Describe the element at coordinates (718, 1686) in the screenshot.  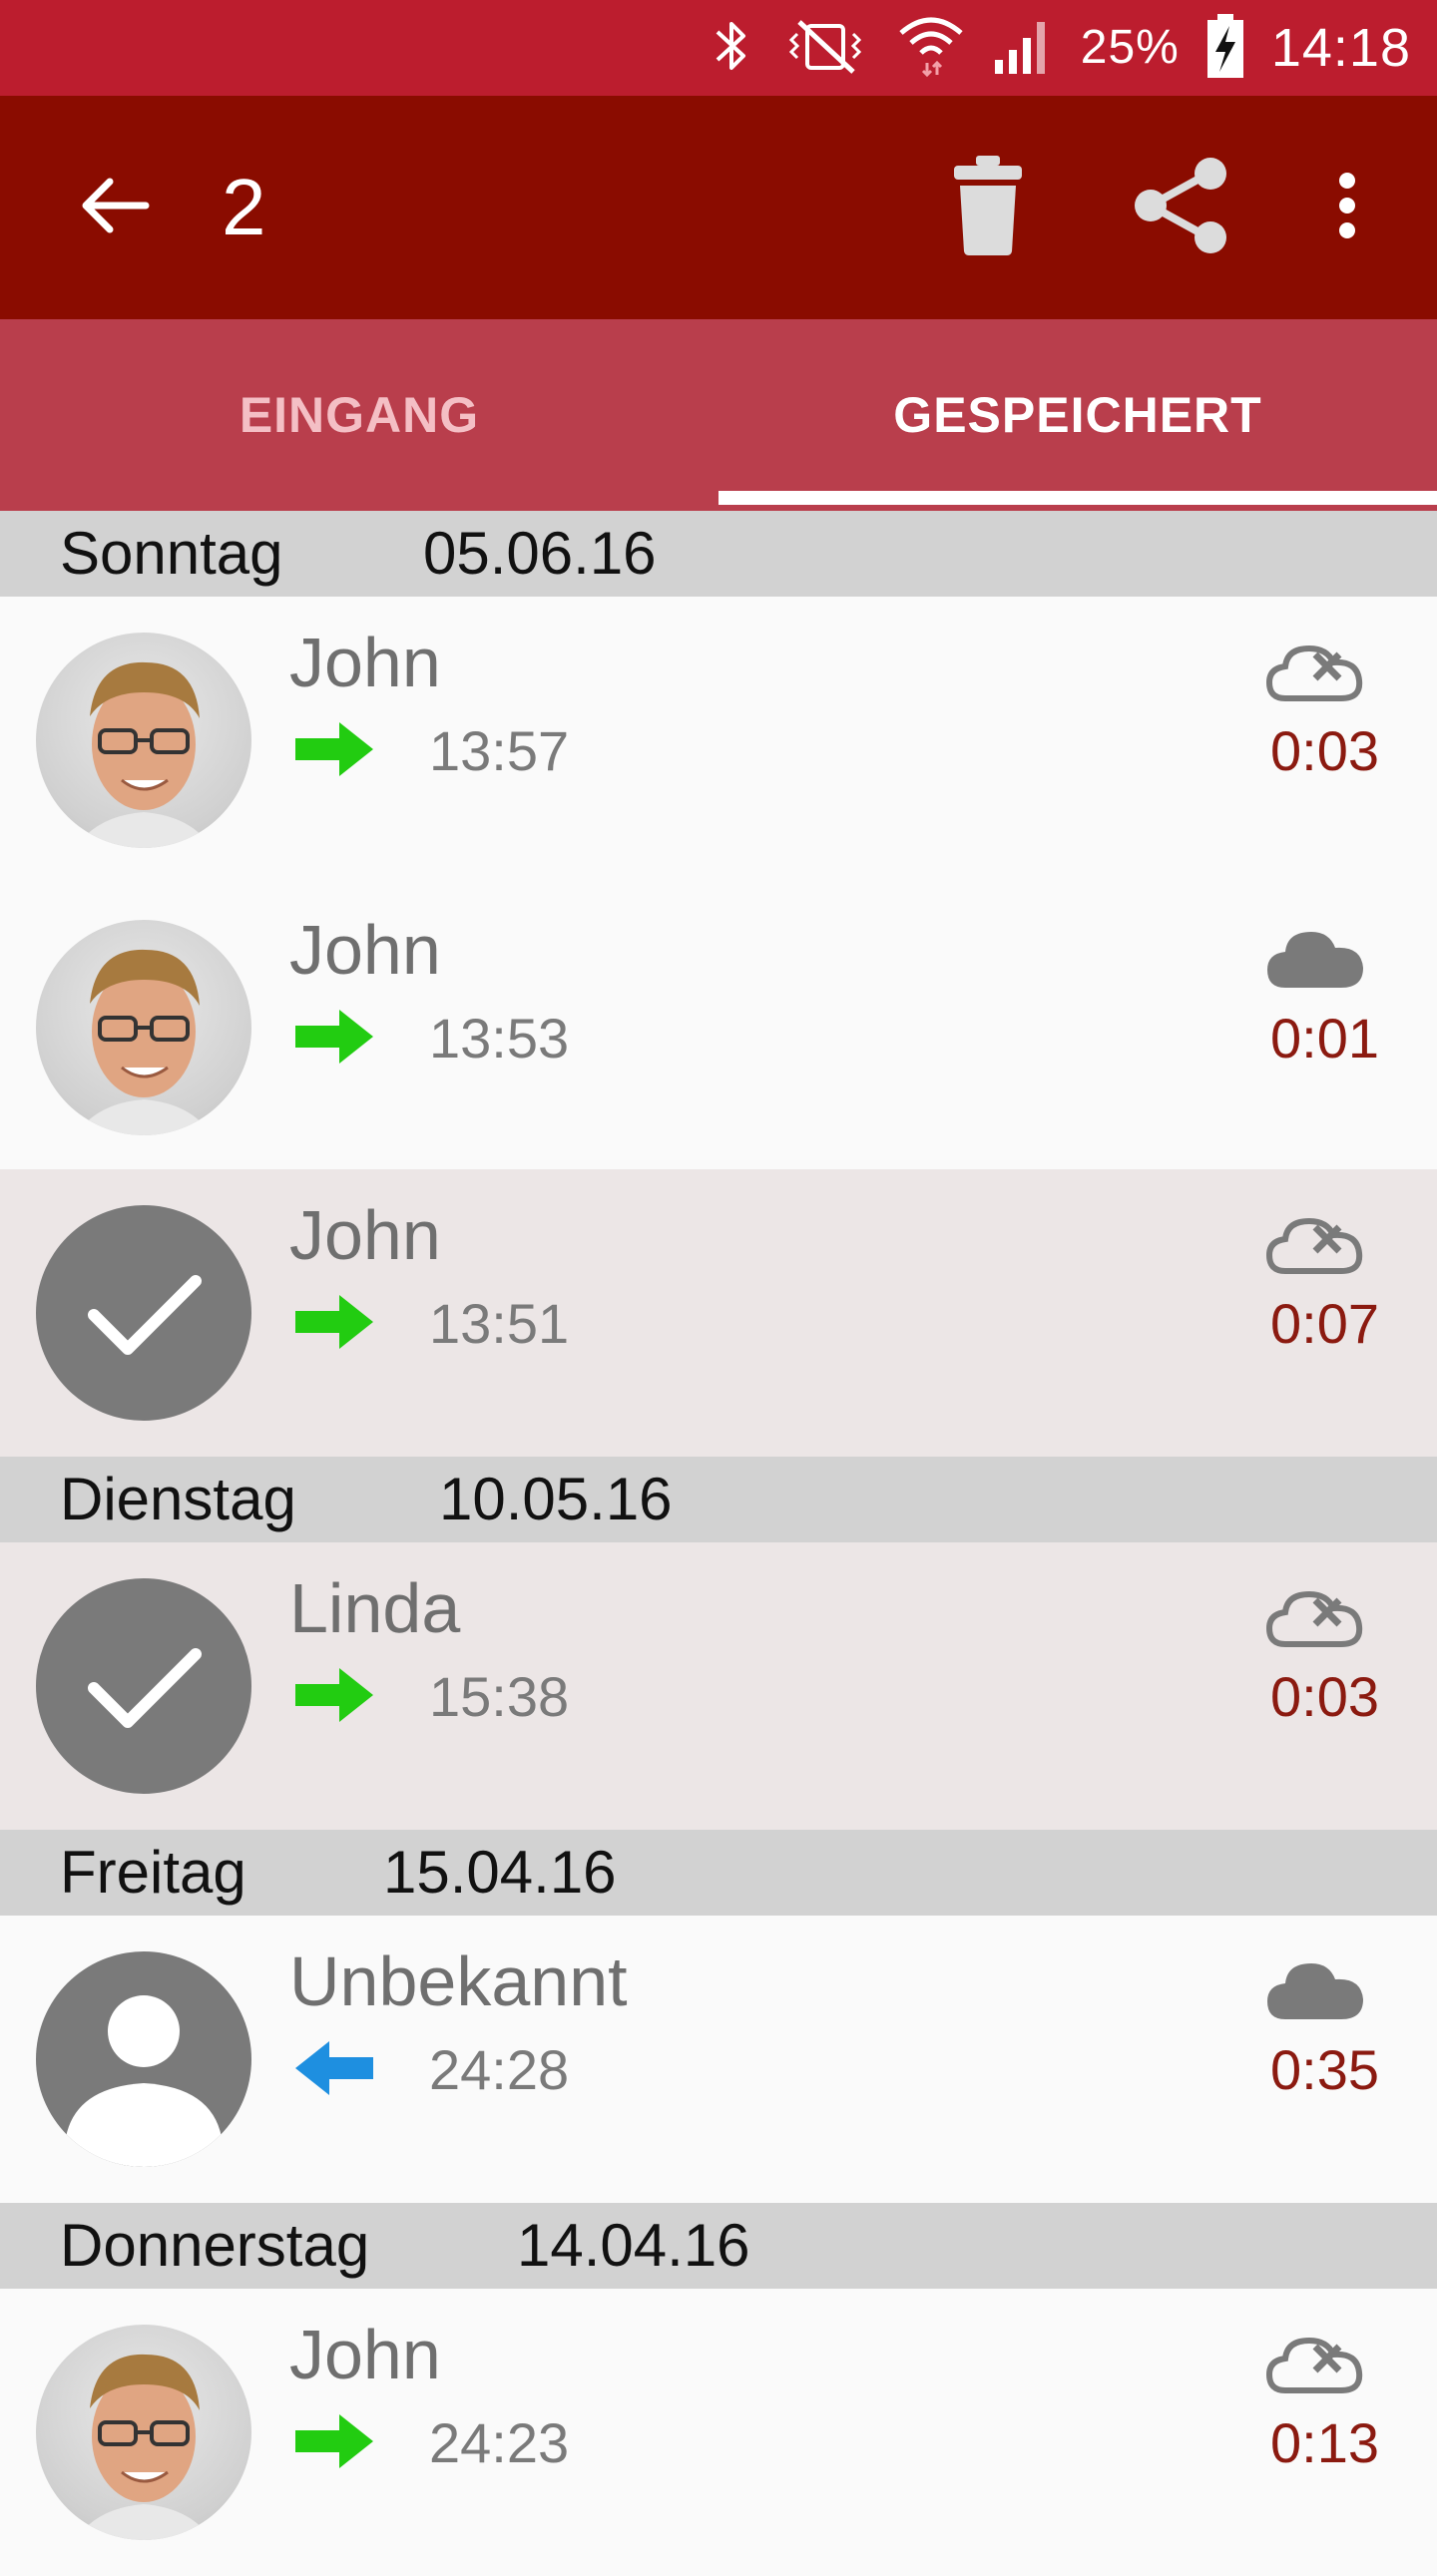
I see `list-item: Linda 15:38 0:03` at that location.